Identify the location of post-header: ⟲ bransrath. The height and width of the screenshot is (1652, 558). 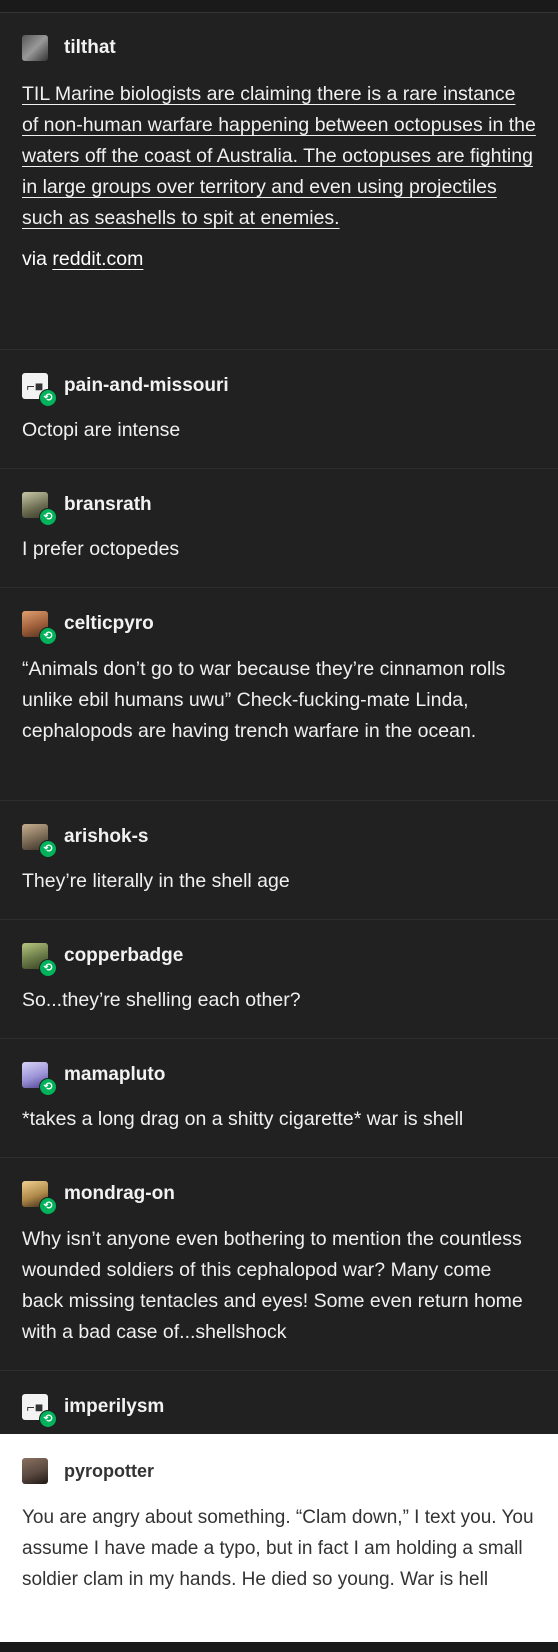
(279, 508).